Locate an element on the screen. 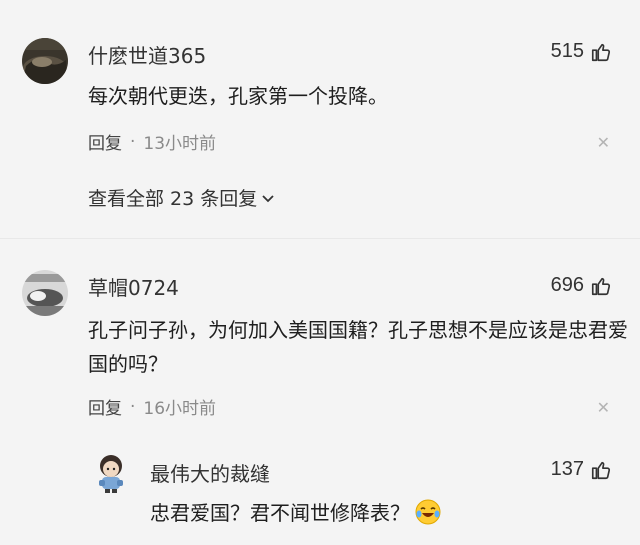 This screenshot has width=640, height=545. username: 最伟大的裁缝 is located at coordinates (210, 472).